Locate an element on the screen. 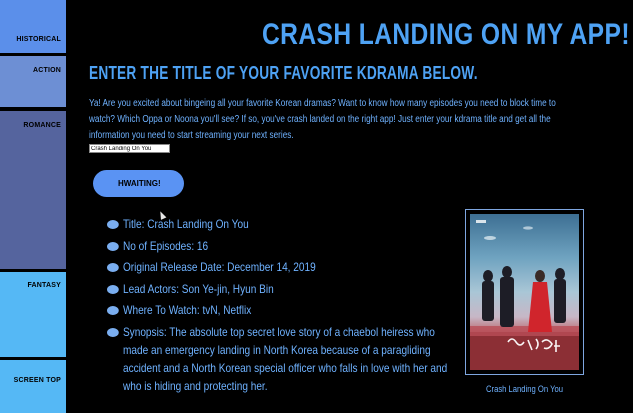 Image resolution: width=633 pixels, height=413 pixels. sidebar-item-label: HISTORICAL is located at coordinates (38, 39).